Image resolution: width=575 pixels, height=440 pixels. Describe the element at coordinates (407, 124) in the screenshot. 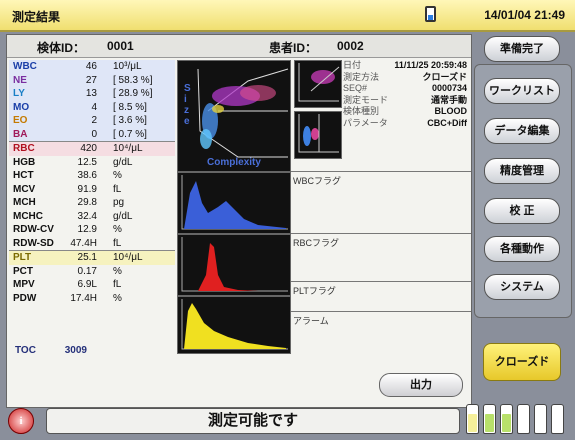

I see `info-row: パラメータ CBC+Diff` at that location.